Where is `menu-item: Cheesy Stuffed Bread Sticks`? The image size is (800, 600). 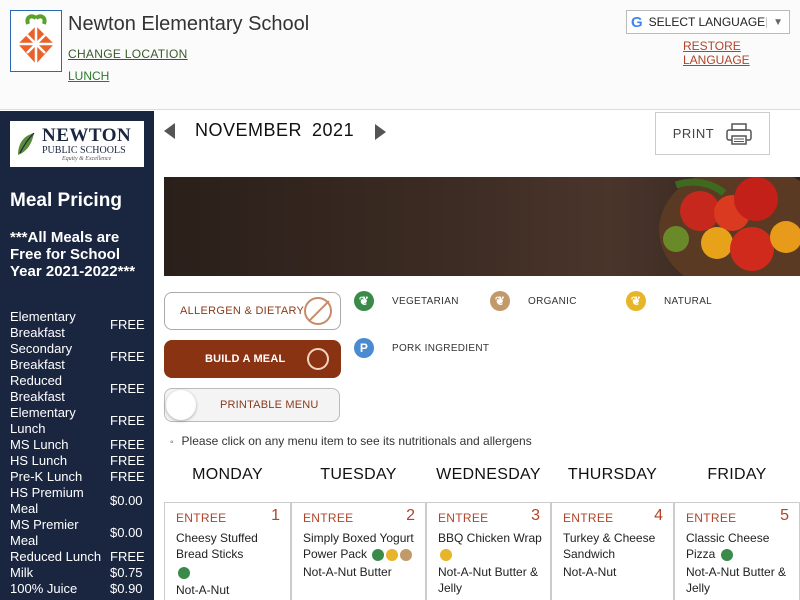
menu-item: Cheesy Stuffed Bread Sticks is located at coordinates (233, 546).